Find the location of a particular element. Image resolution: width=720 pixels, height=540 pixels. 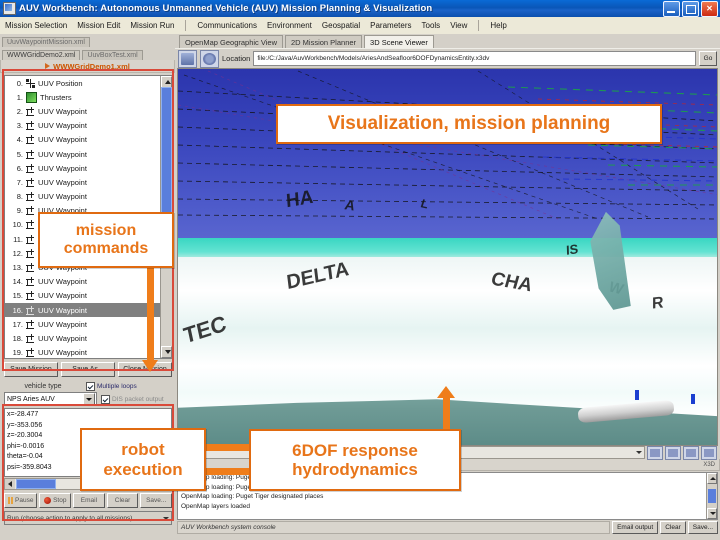

console-line: OpenMap layers loaded is located at coordinates (216, 506).